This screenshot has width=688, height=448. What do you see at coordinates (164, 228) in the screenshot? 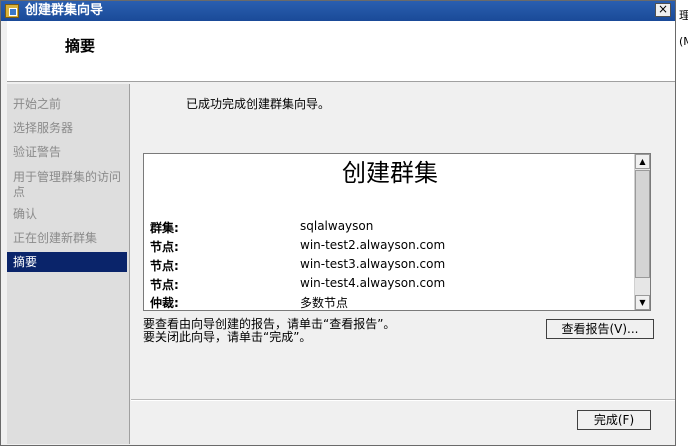
I see `row-label: 群集:` at bounding box center [164, 228].